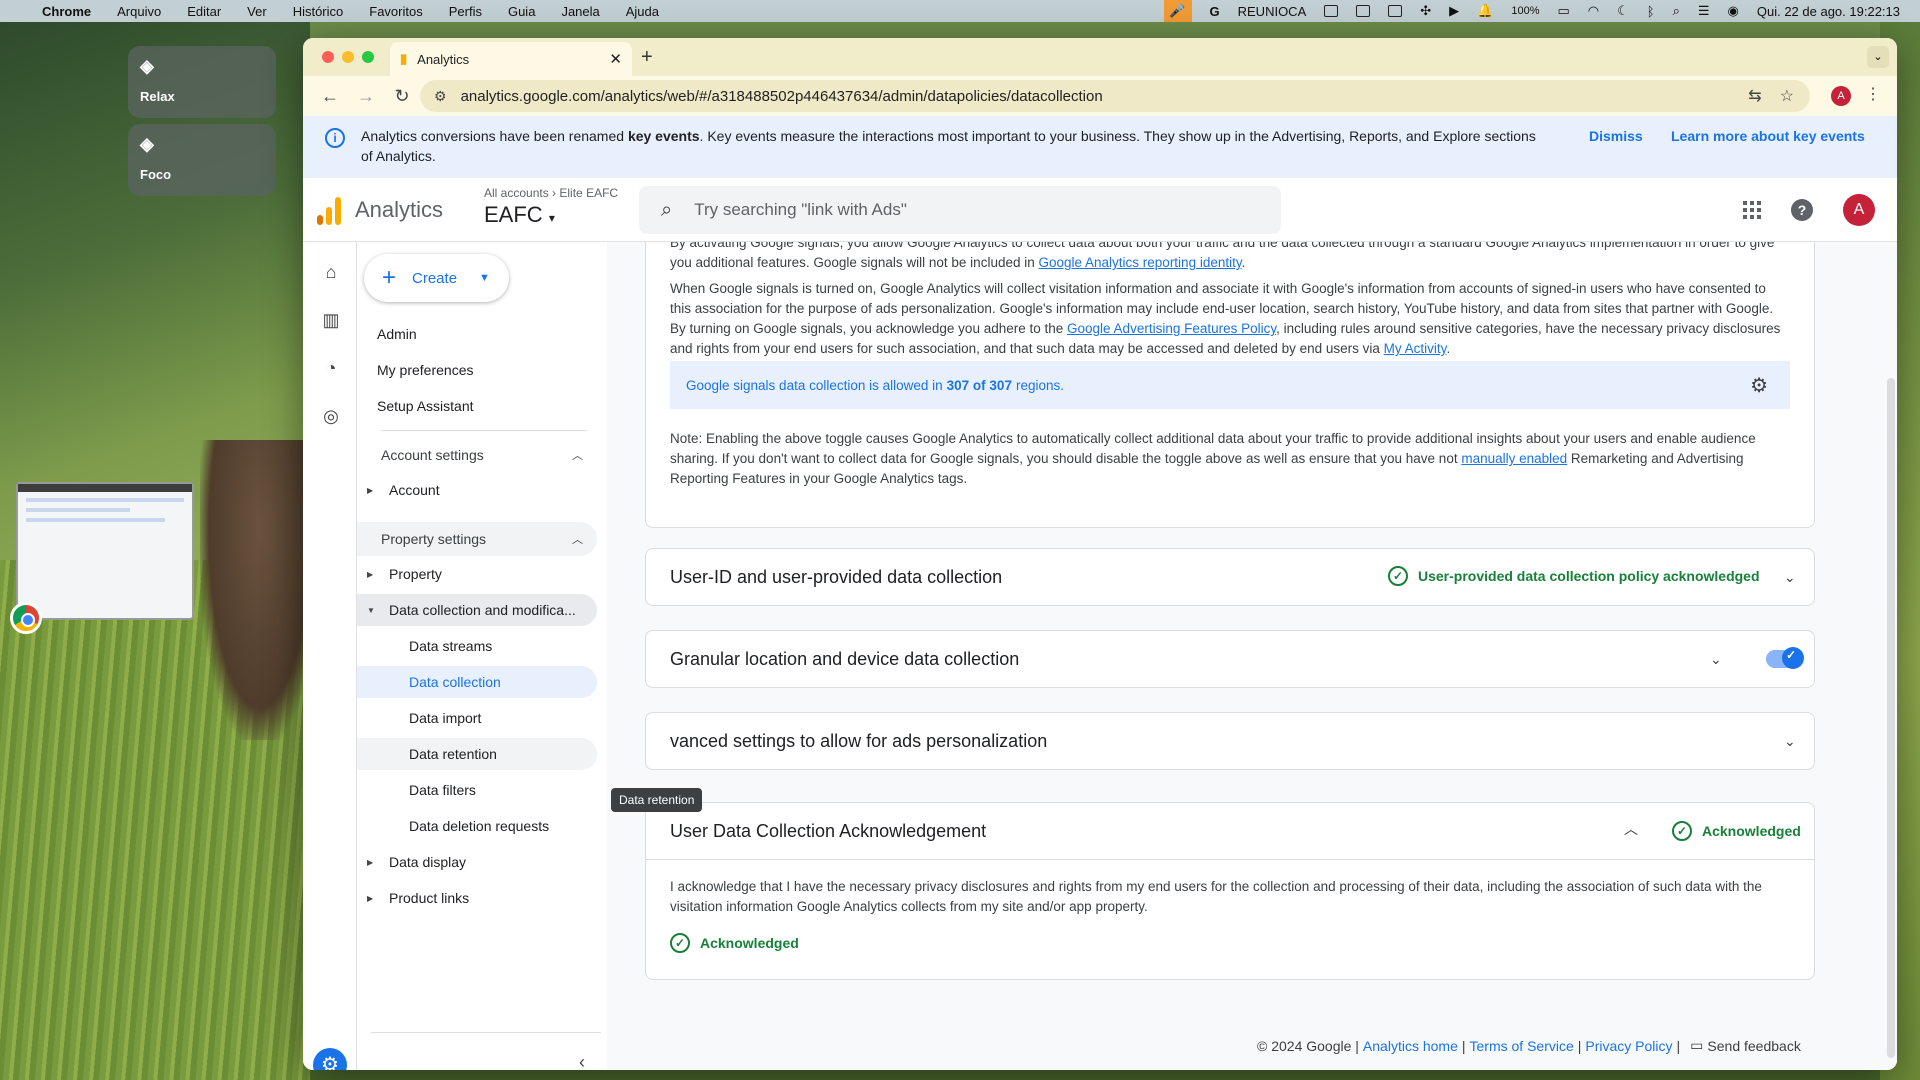 The height and width of the screenshot is (1080, 1920). What do you see at coordinates (477, 898) in the screenshot?
I see `nav-item-product-links: ▶ Product links` at bounding box center [477, 898].